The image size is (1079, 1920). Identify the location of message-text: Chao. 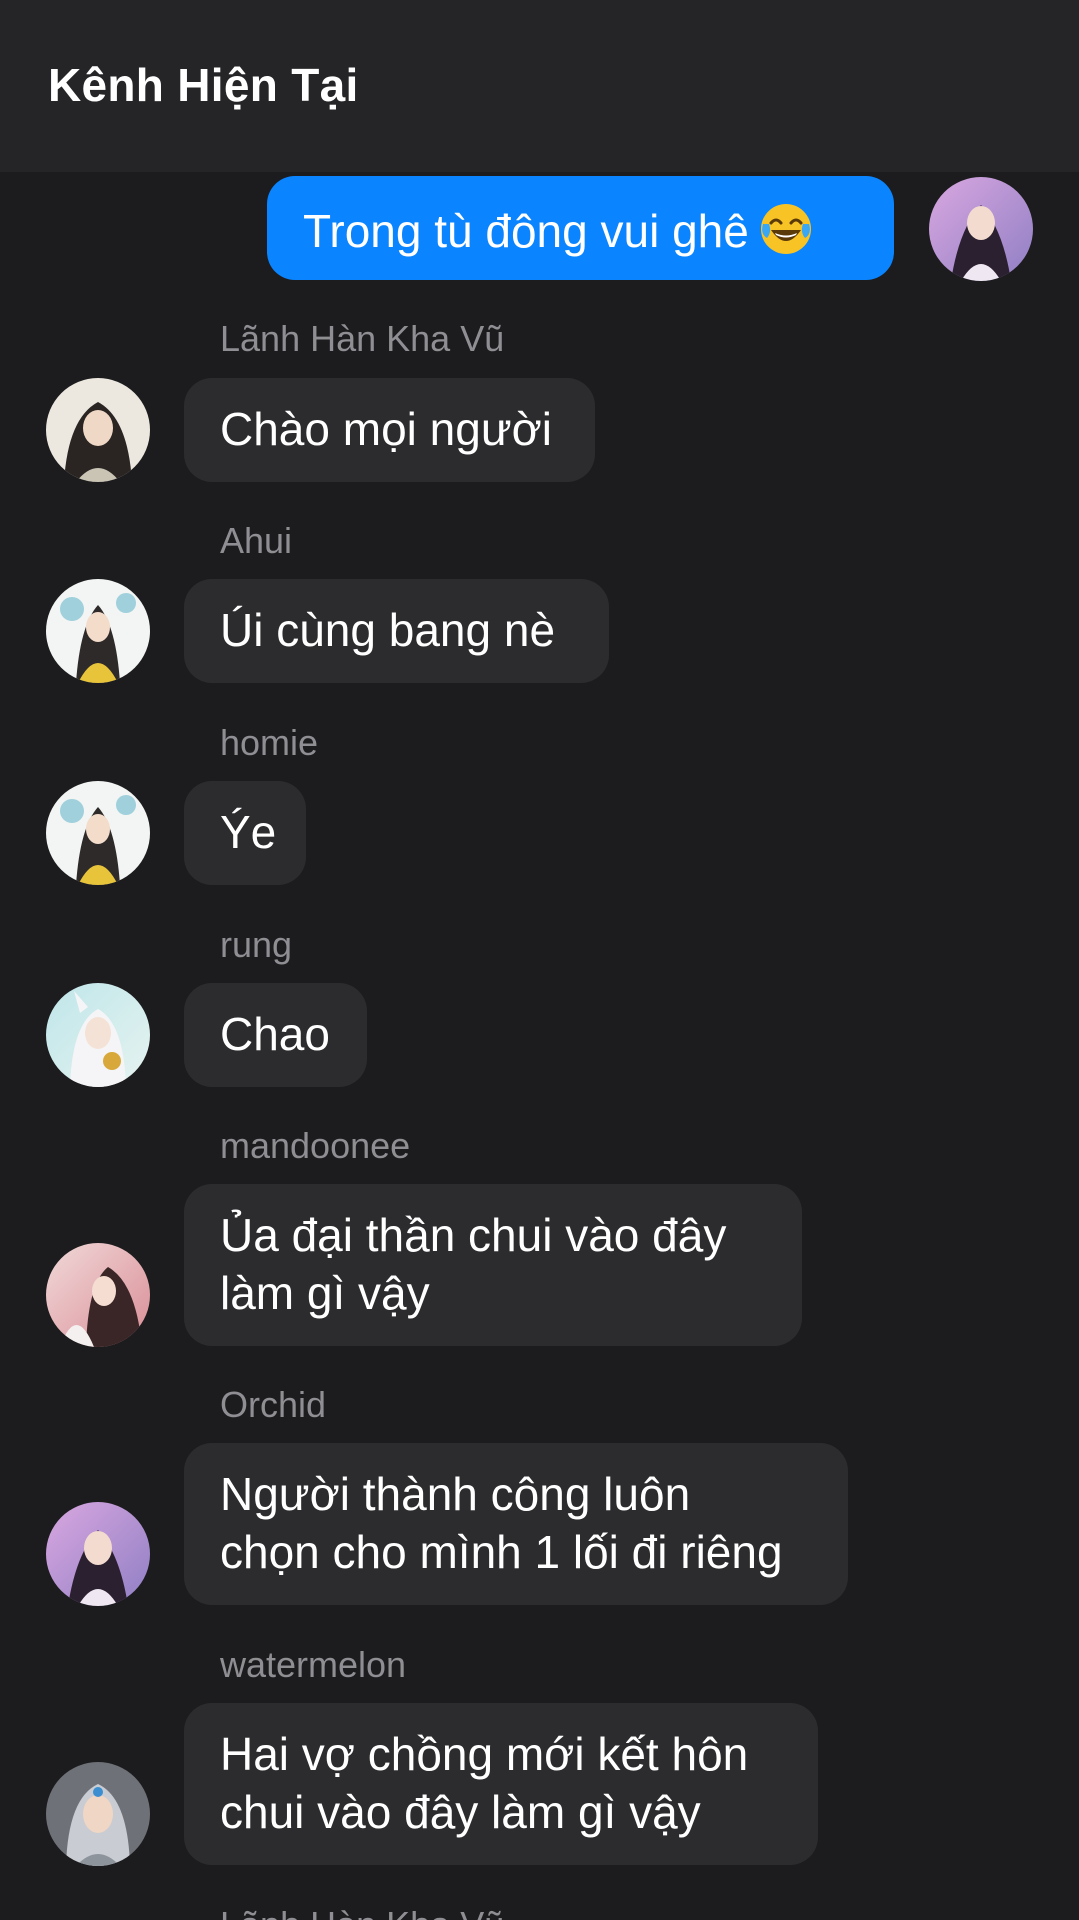
(275, 1034).